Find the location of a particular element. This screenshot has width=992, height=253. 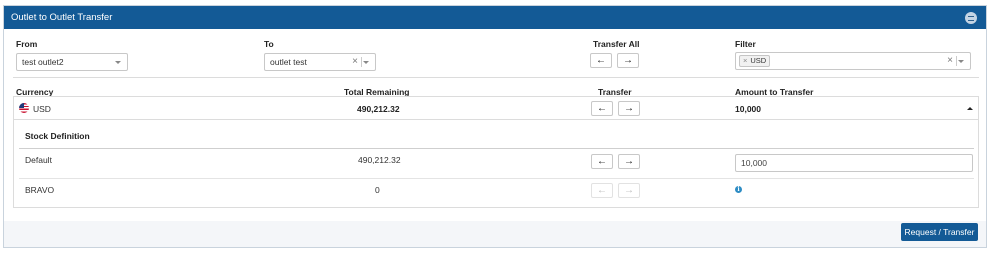

filter-tag-label: USD is located at coordinates (758, 60).